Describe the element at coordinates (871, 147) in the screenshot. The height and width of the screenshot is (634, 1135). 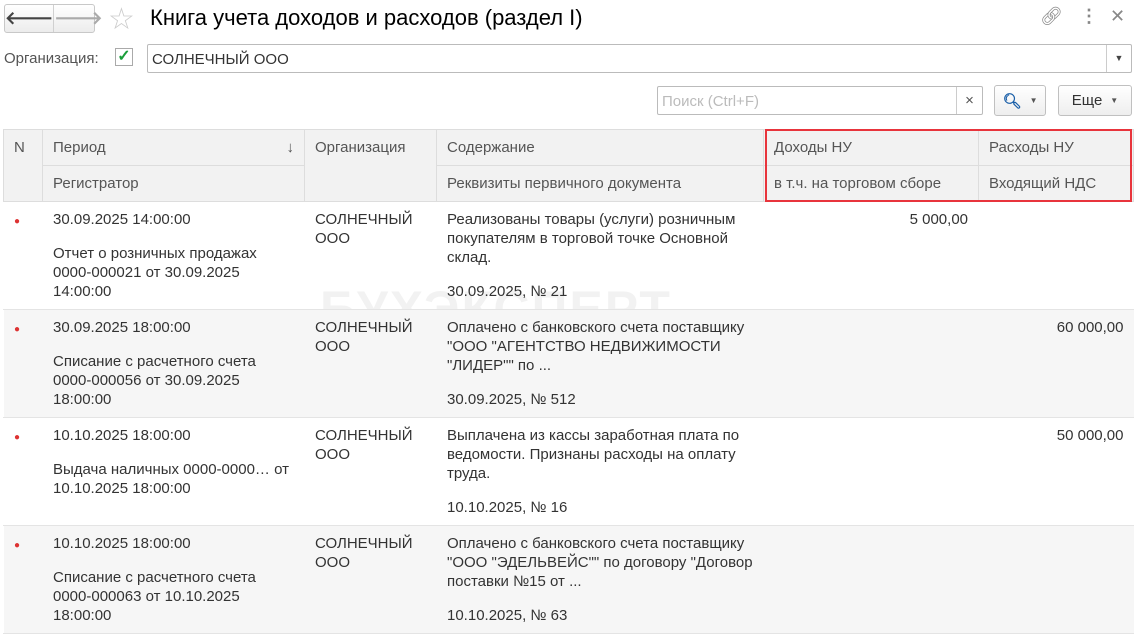
I see `col-income: Доходы НУ` at that location.